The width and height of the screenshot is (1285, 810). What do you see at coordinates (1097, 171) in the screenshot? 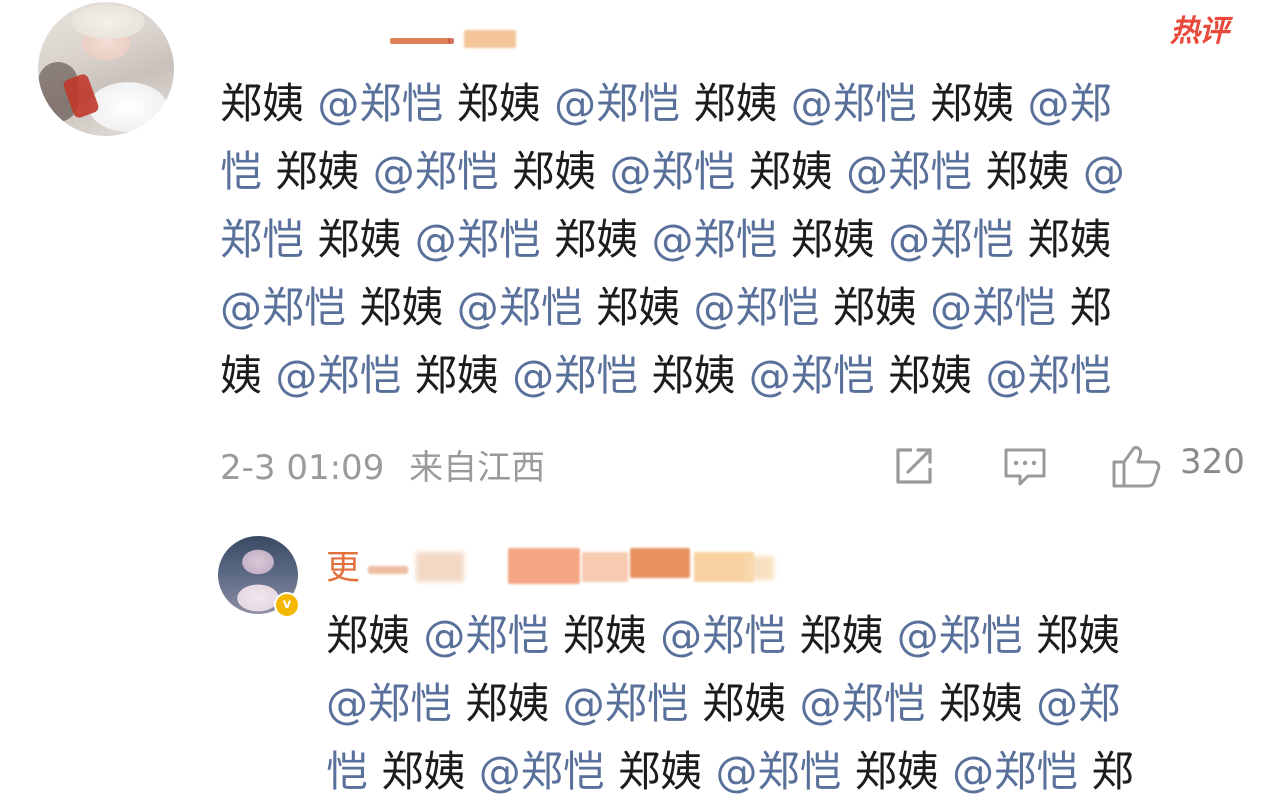
I see `mention-link: @` at bounding box center [1097, 171].